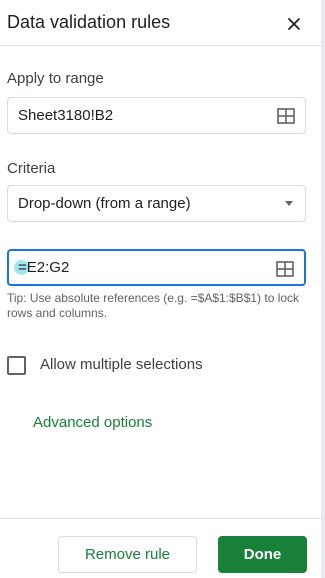 The width and height of the screenshot is (325, 578). I want to click on done-button: Done, so click(262, 554).